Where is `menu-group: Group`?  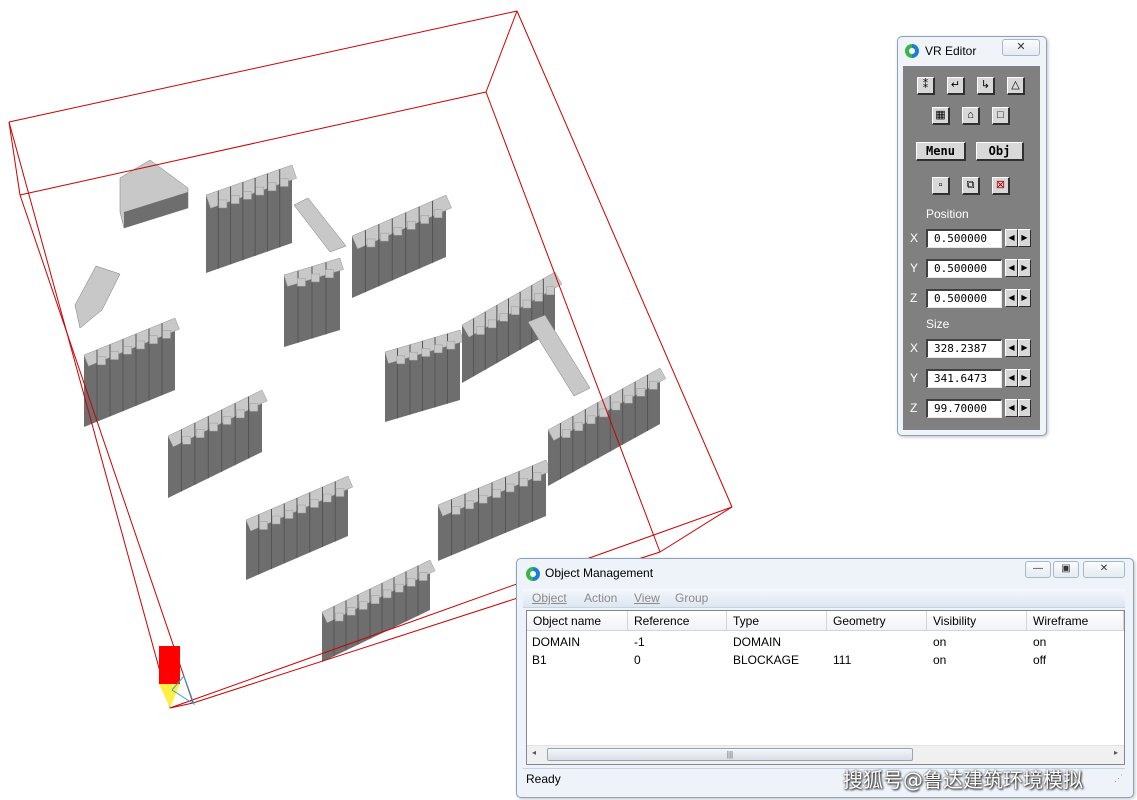 menu-group: Group is located at coordinates (691, 598).